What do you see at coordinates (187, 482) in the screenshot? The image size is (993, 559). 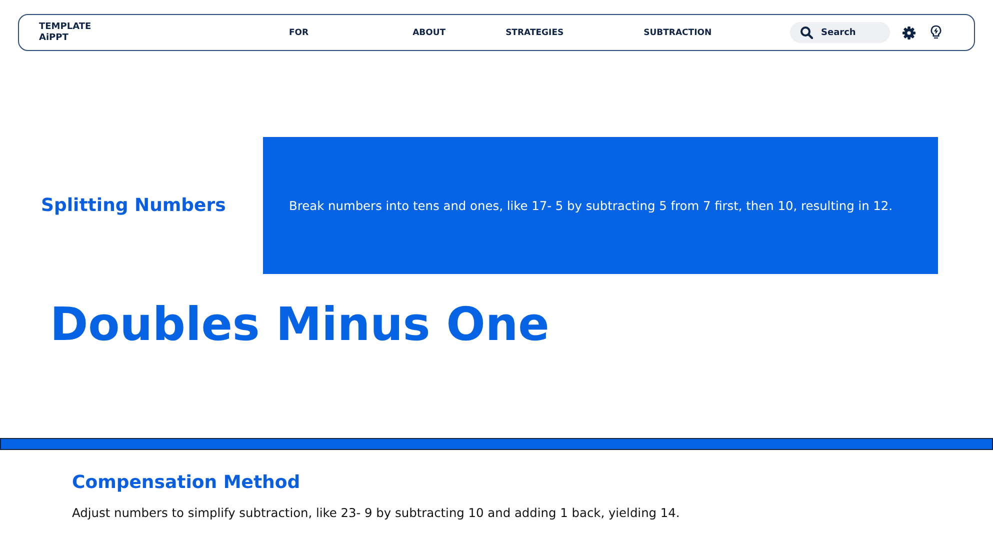 I see `section-heading: Compensation Method` at bounding box center [187, 482].